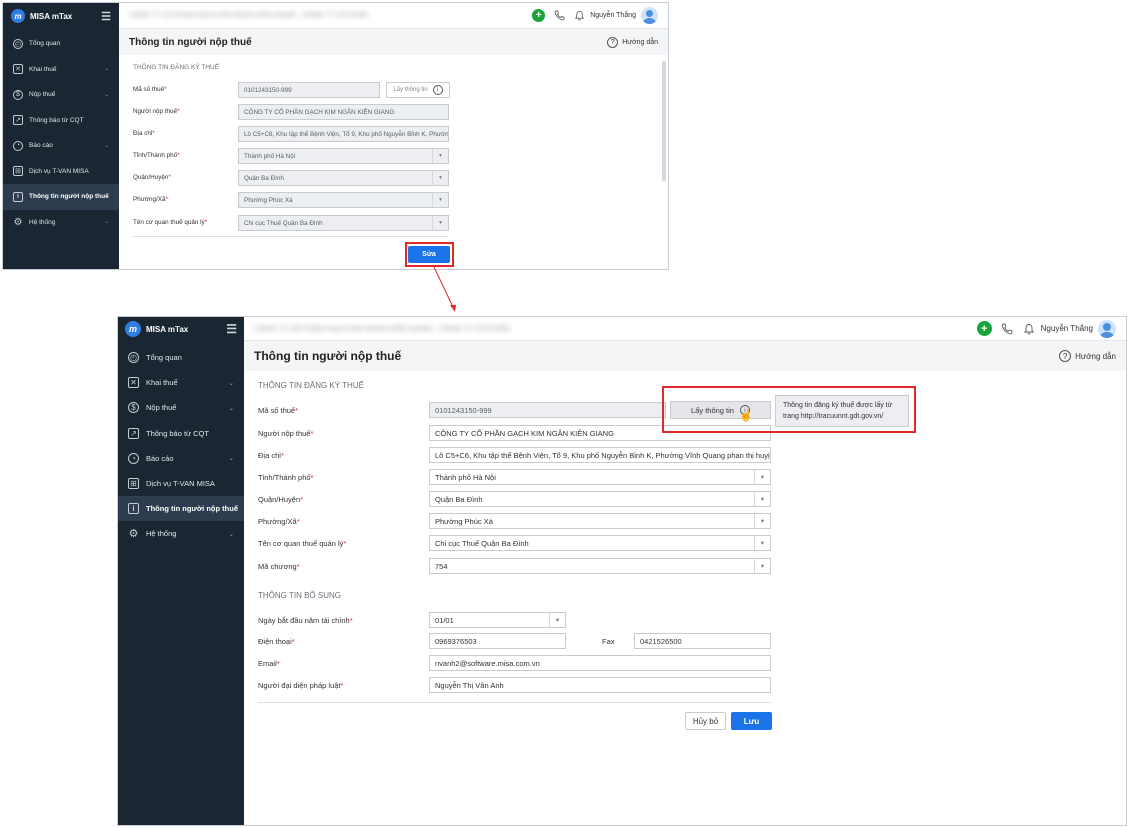 This screenshot has width=1131, height=828. What do you see at coordinates (133, 458) in the screenshot?
I see `report-icon: ◔` at bounding box center [133, 458].